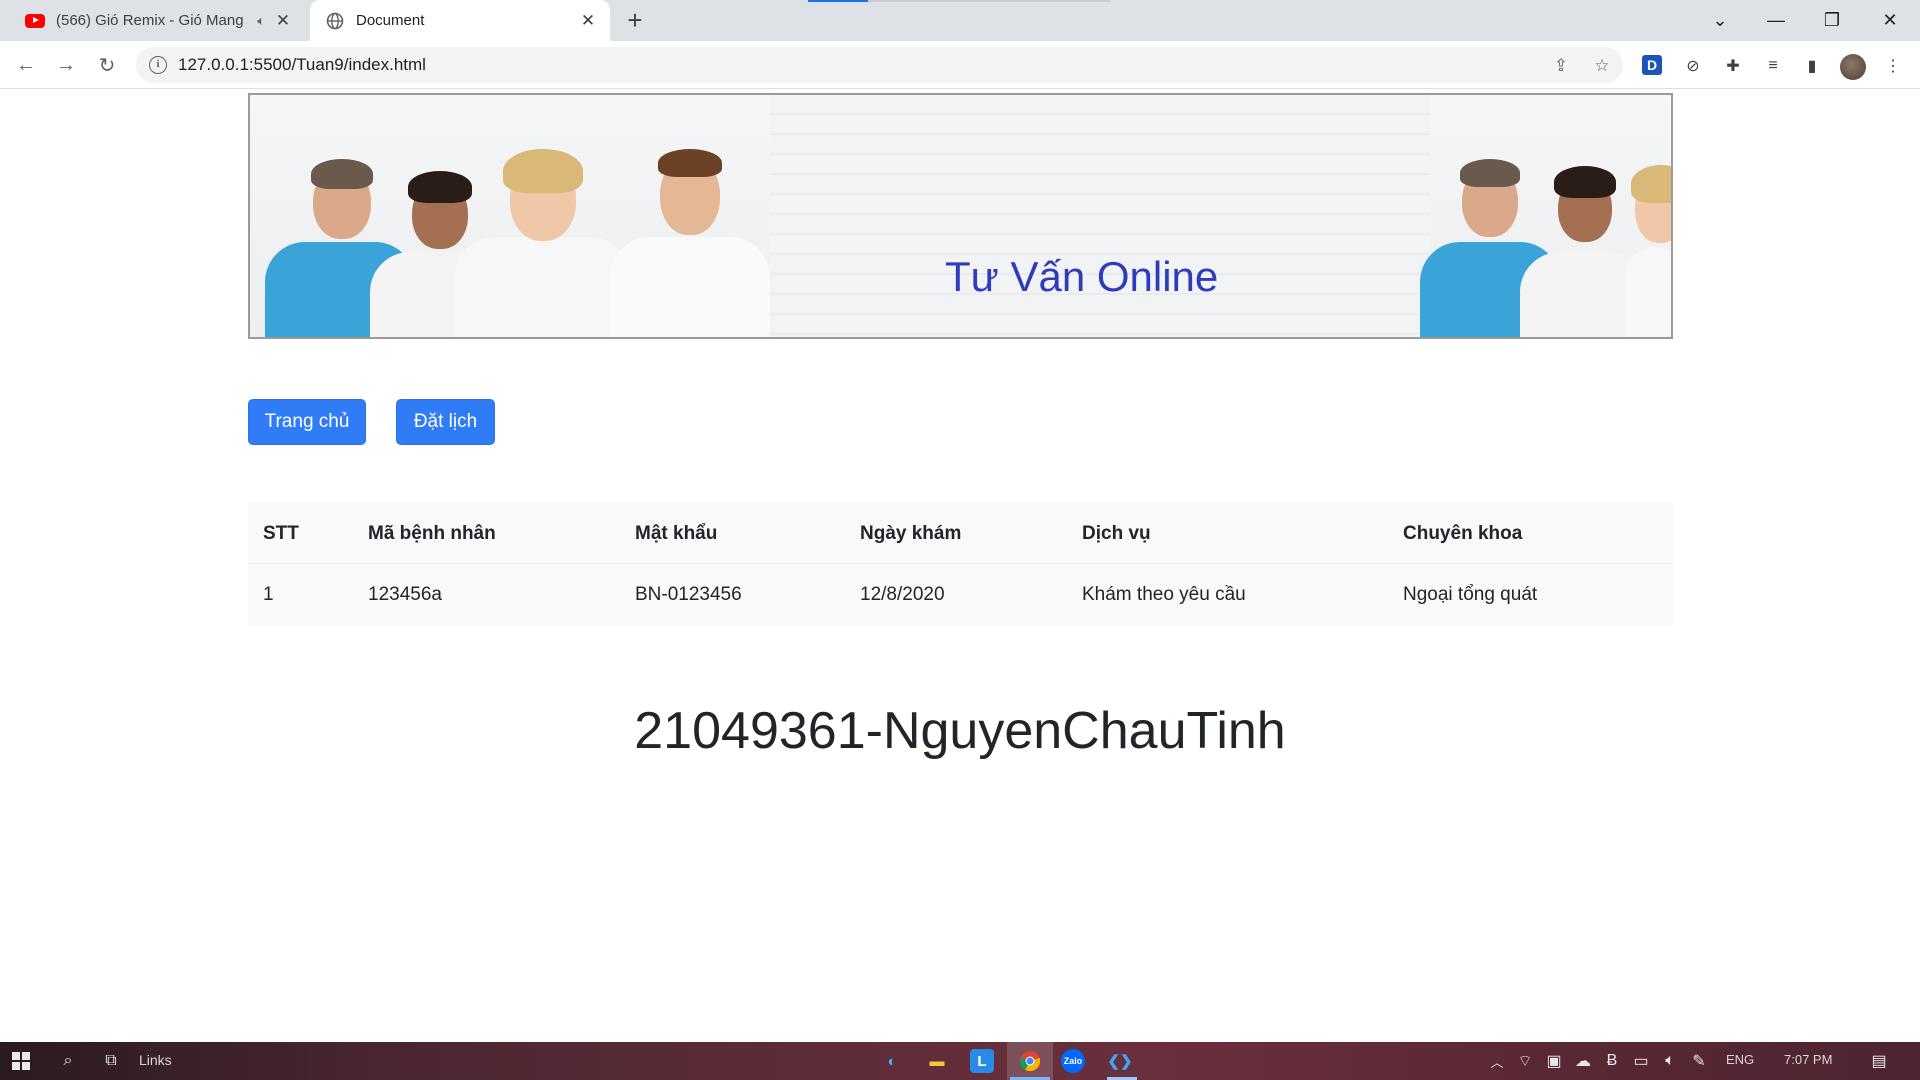 Image resolution: width=1920 pixels, height=1080 pixels. Describe the element at coordinates (902, 594) in the screenshot. I see `table-cell: 12/8/2020` at that location.